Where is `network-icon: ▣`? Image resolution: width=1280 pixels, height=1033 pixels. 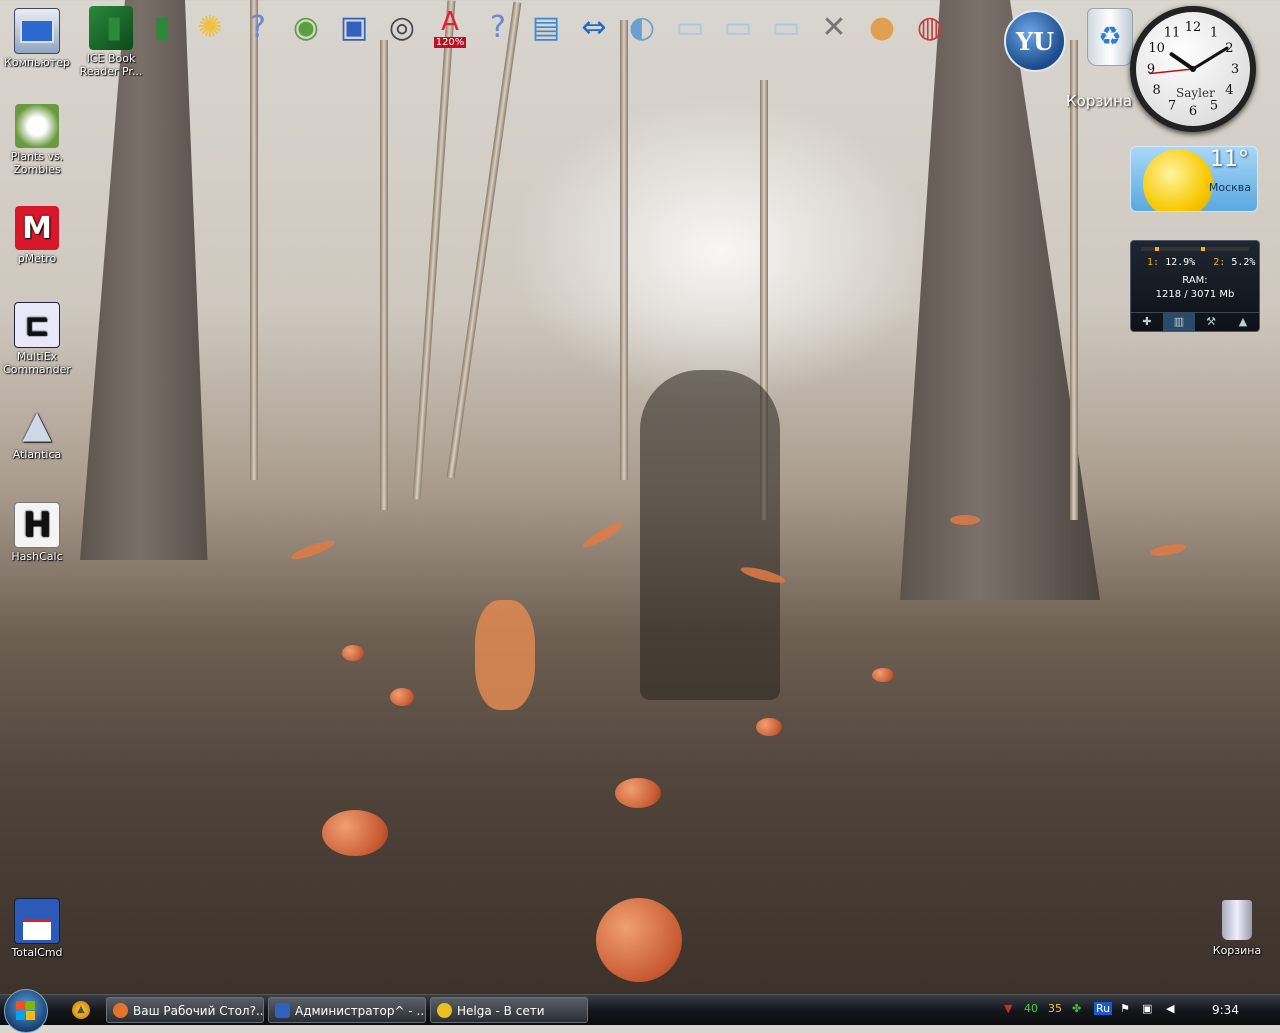
network-icon: ▣ is located at coordinates (1147, 1008).